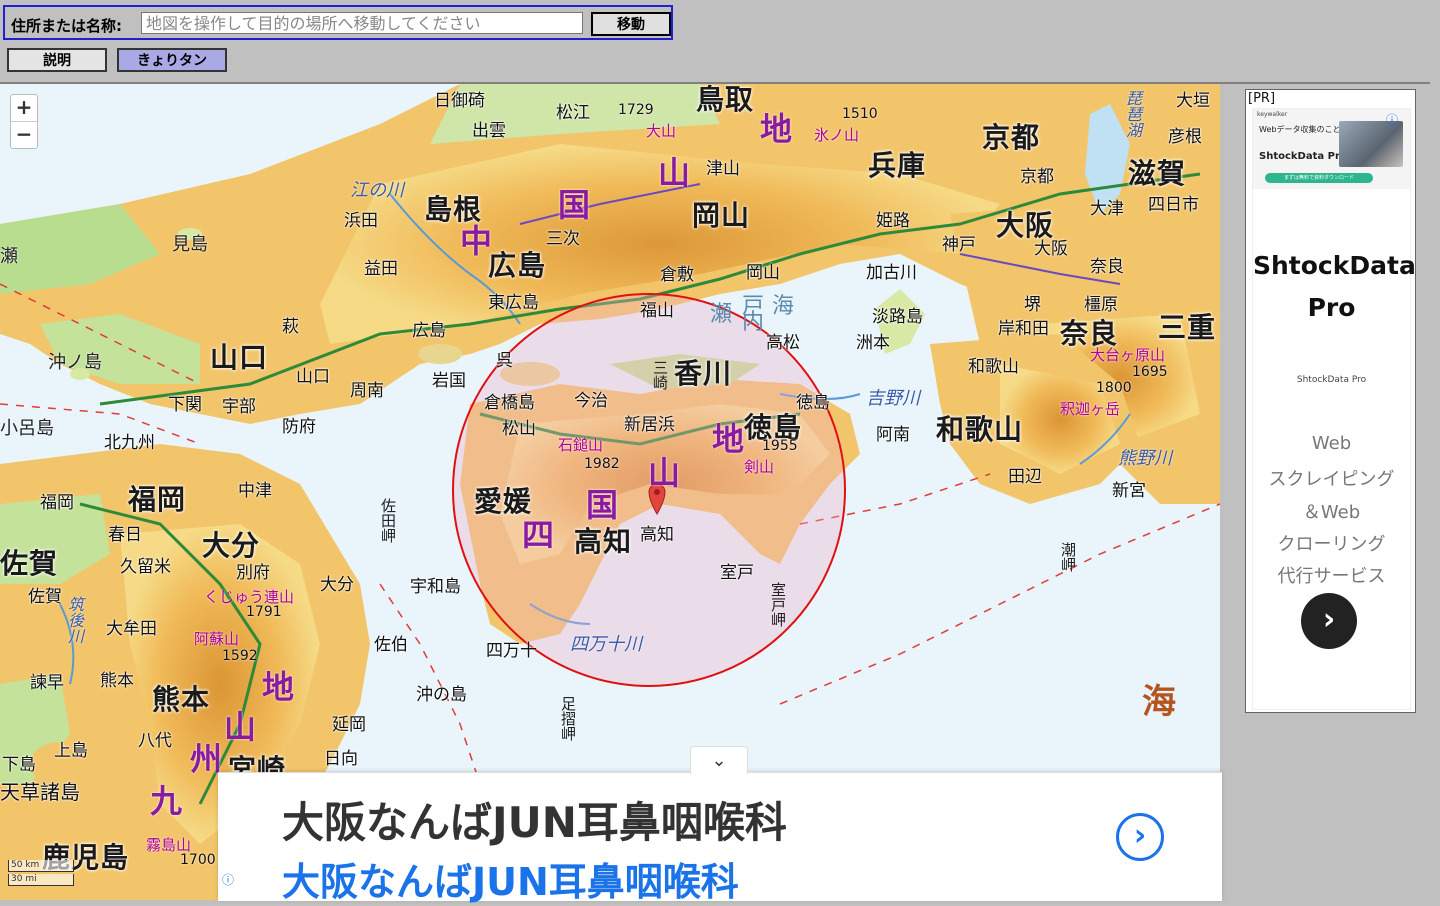 Image resolution: width=1440 pixels, height=906 pixels. I want to click on city-label: 阿南, so click(893, 435).